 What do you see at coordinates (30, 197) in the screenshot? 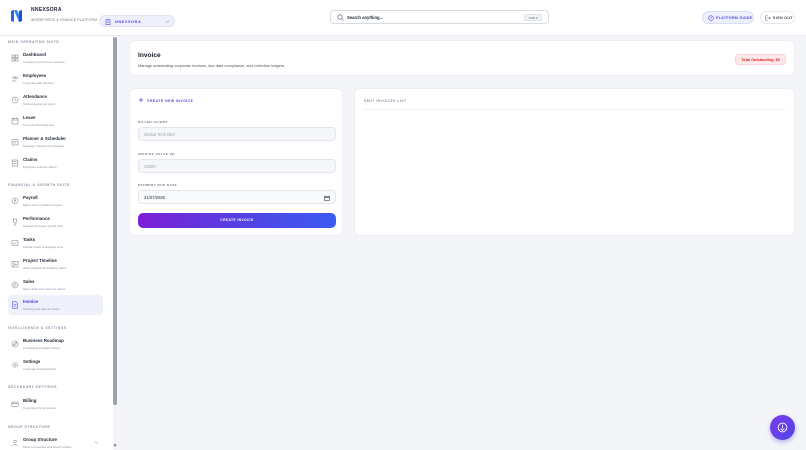
I see `sidebar-item-label: Payroll` at bounding box center [30, 197].